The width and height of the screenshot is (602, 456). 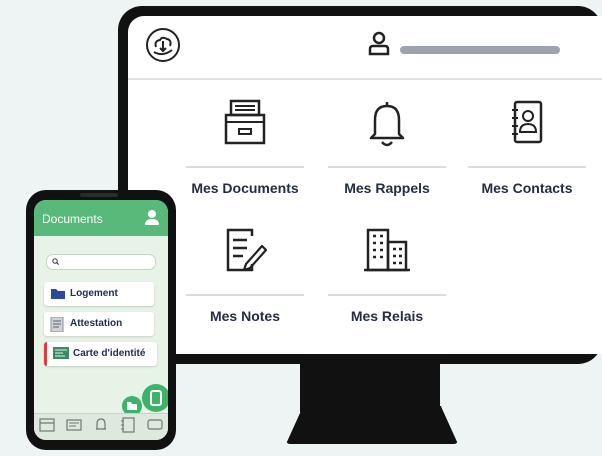 What do you see at coordinates (109, 353) in the screenshot?
I see `doc-item-label: Carte d'identité` at bounding box center [109, 353].